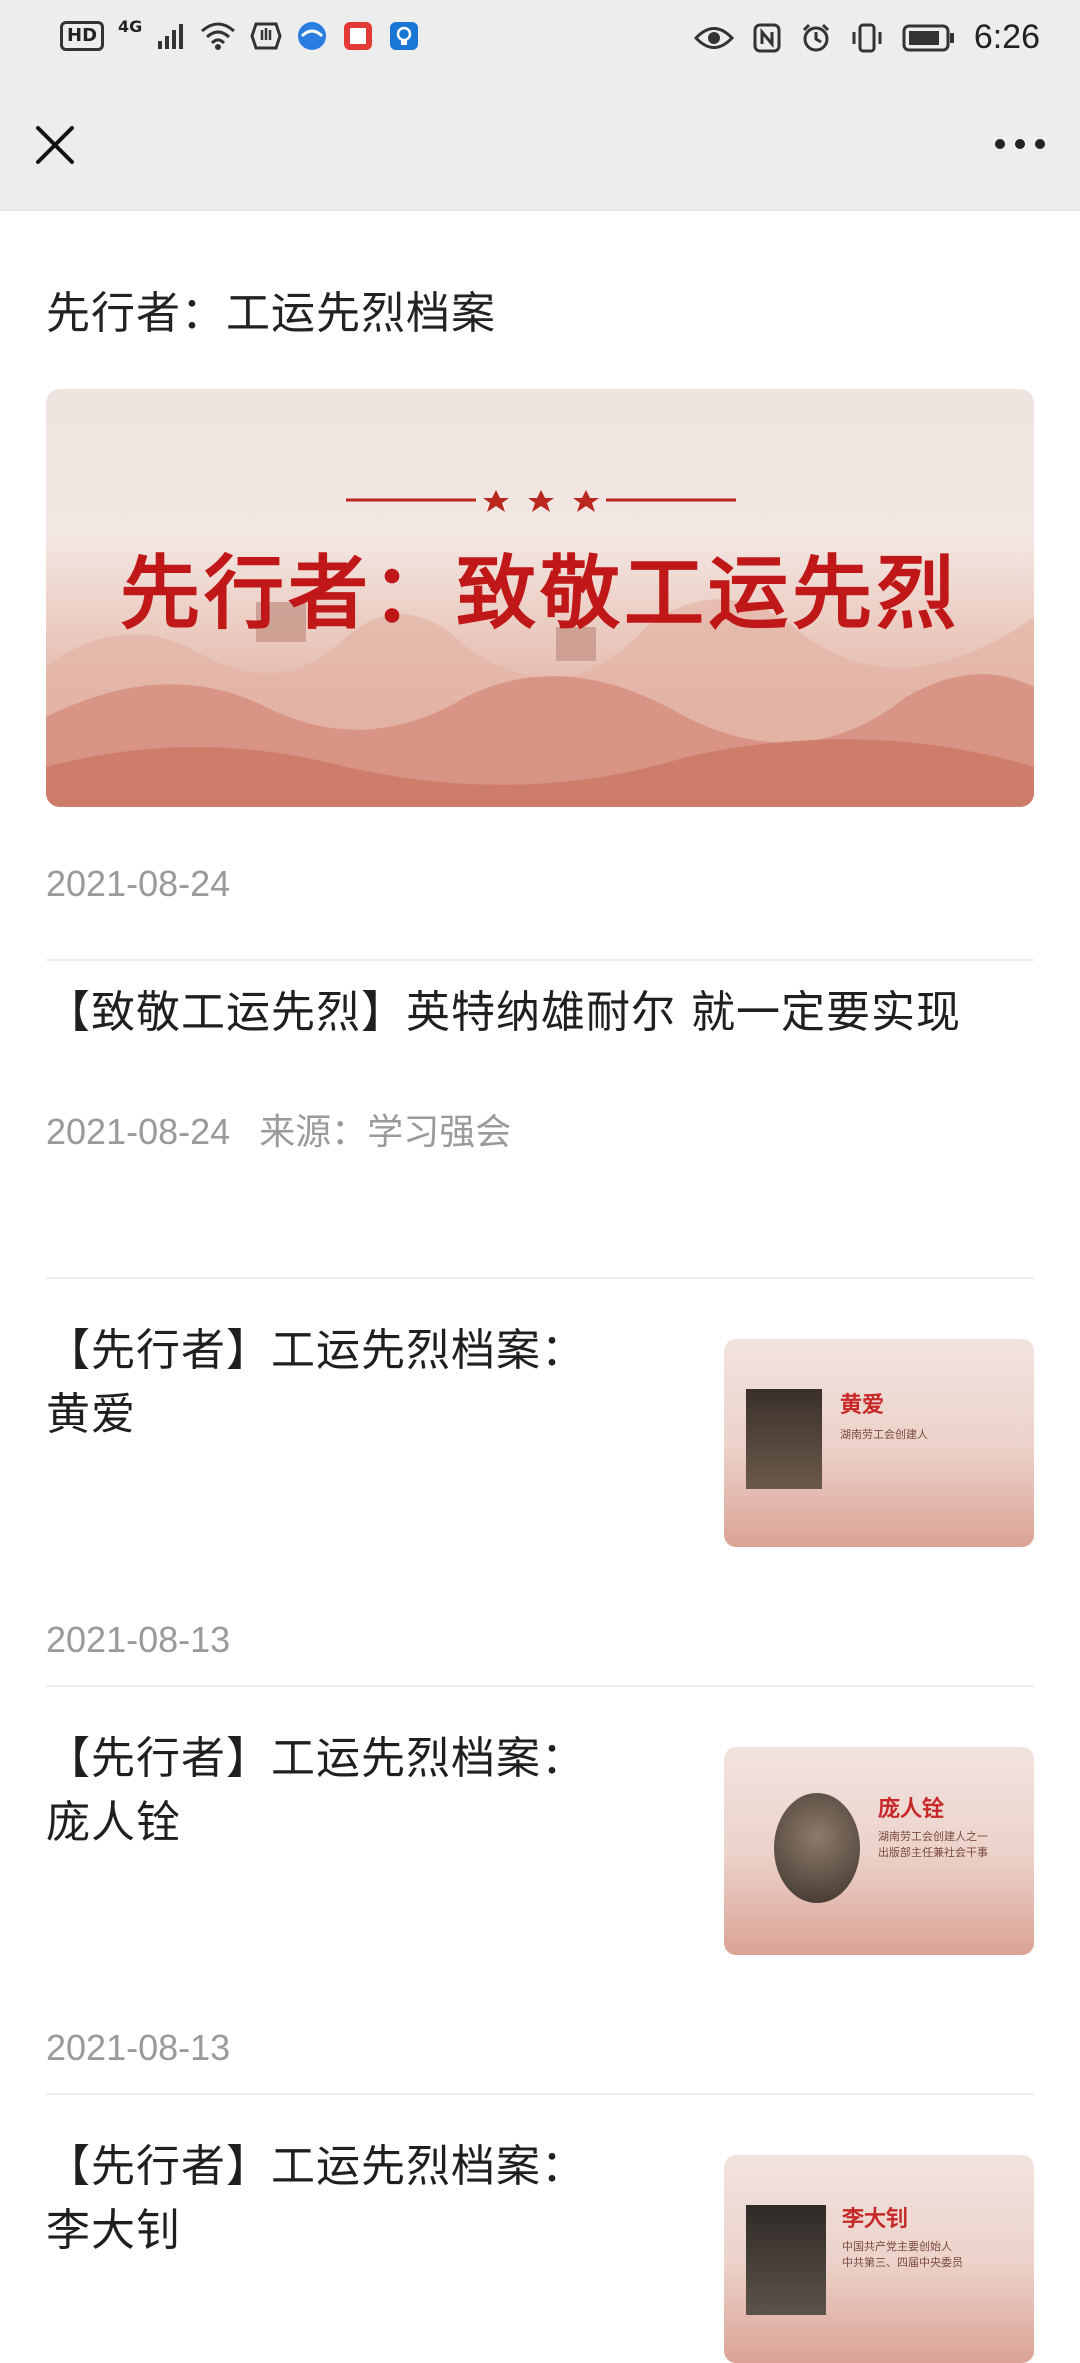  What do you see at coordinates (875, 2219) in the screenshot?
I see `thumb-name: 李大钊` at bounding box center [875, 2219].